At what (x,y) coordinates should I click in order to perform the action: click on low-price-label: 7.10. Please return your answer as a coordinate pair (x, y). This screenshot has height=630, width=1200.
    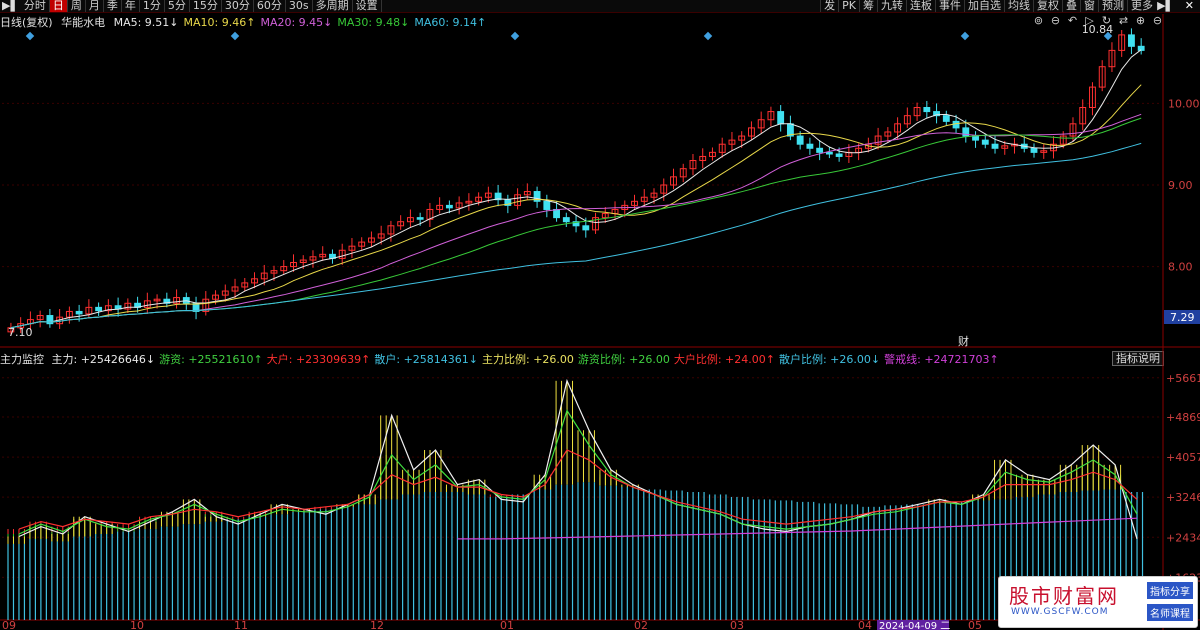
    Looking at the image, I should click on (20, 332).